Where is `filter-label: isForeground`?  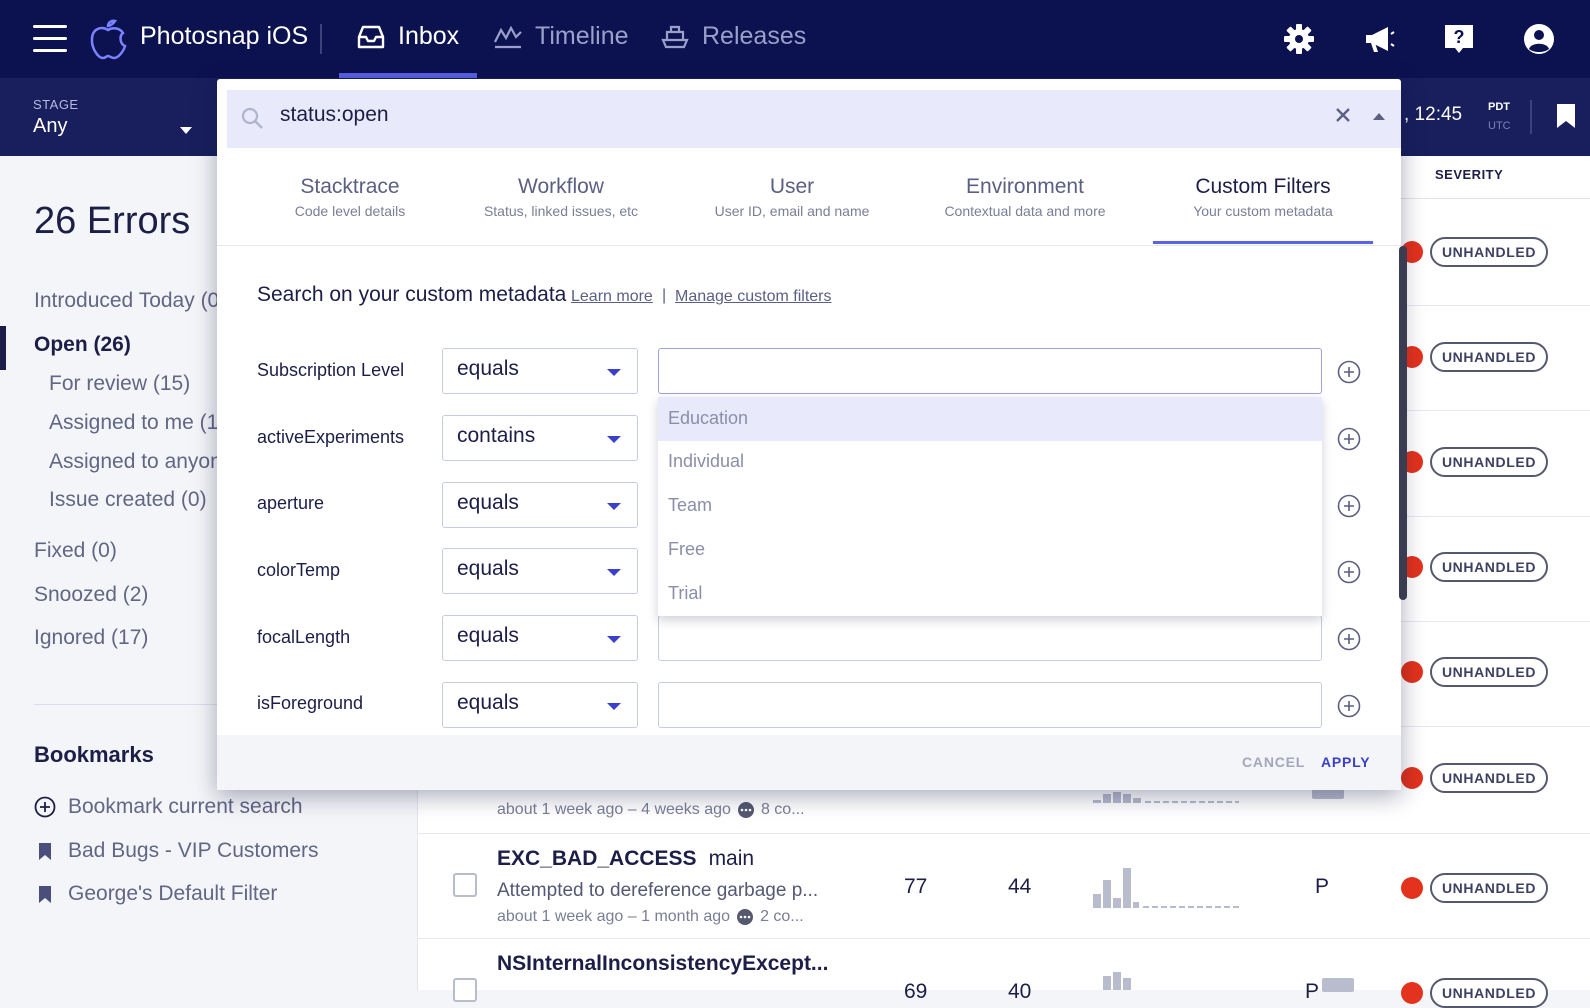
filter-label: isForeground is located at coordinates (310, 703).